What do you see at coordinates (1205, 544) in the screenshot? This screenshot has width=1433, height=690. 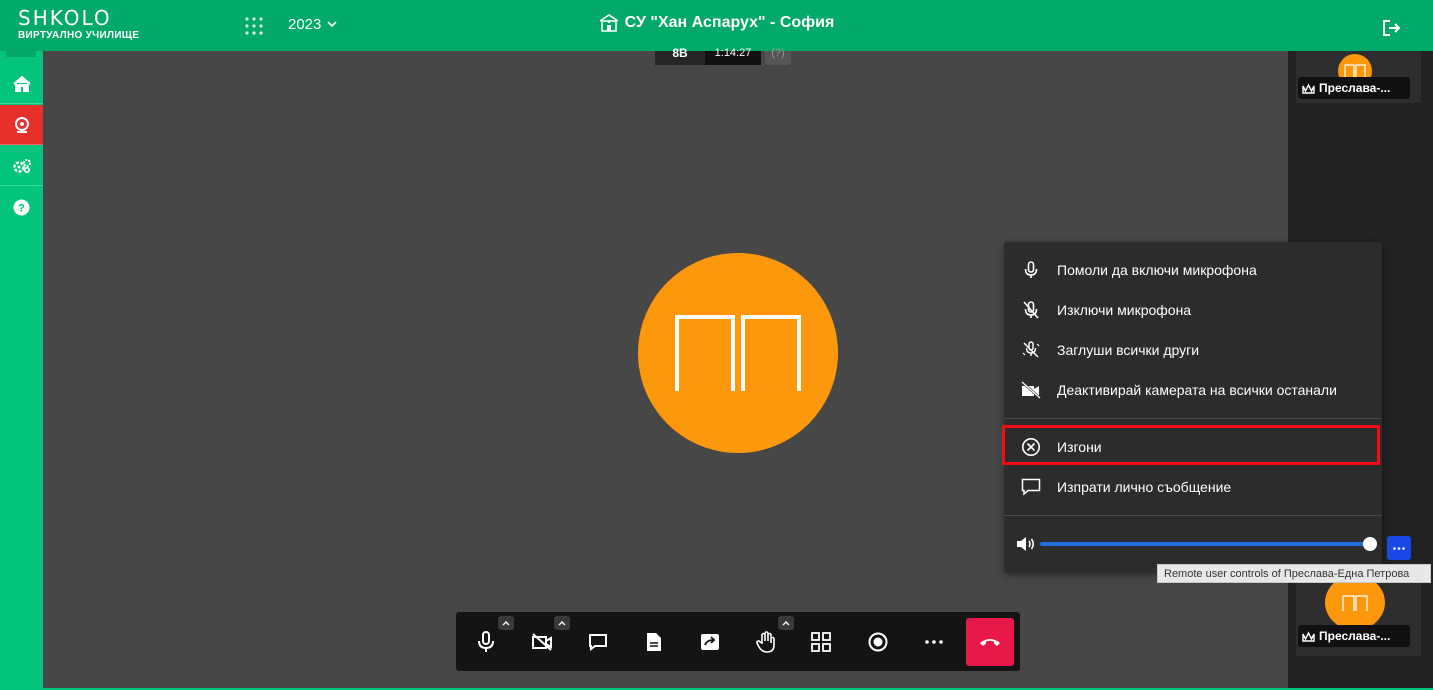 I see `volume-fill` at bounding box center [1205, 544].